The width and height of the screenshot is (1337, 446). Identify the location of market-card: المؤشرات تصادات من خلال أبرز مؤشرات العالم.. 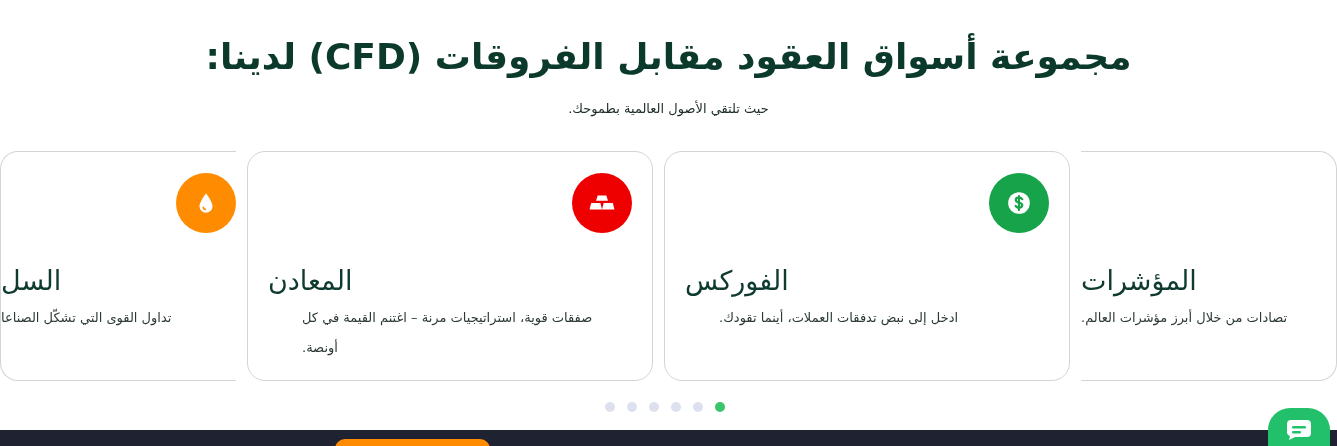
(1209, 266).